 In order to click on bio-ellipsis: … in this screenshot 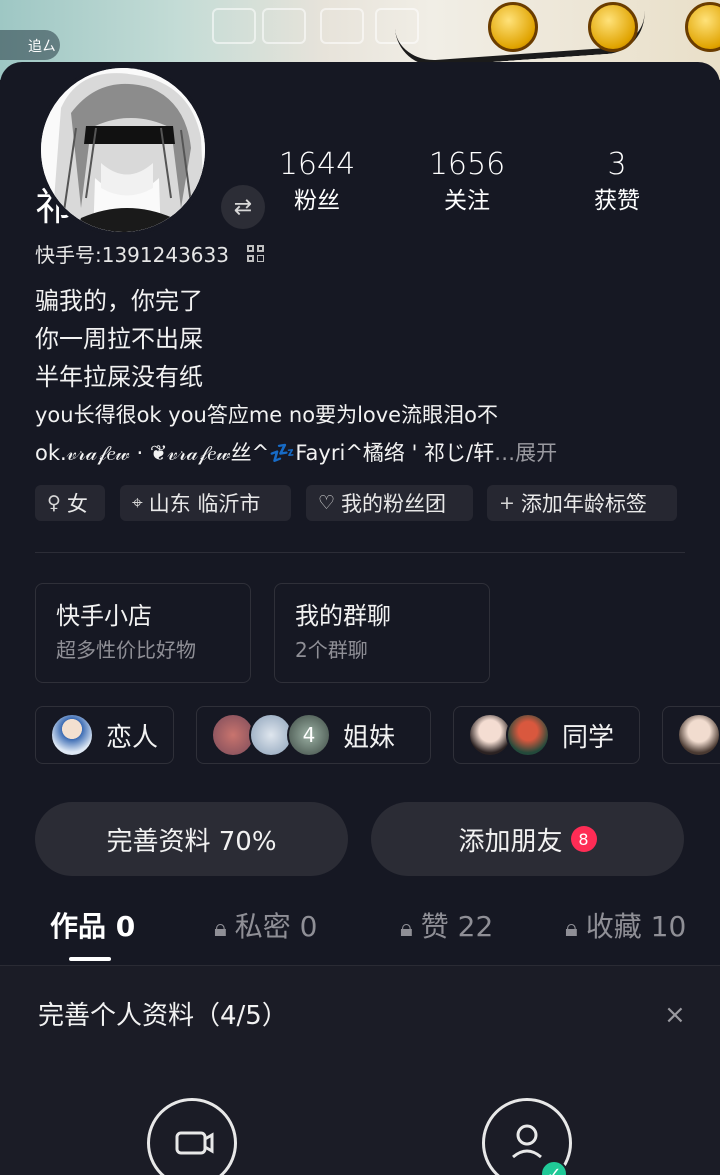, I will do `click(505, 453)`.